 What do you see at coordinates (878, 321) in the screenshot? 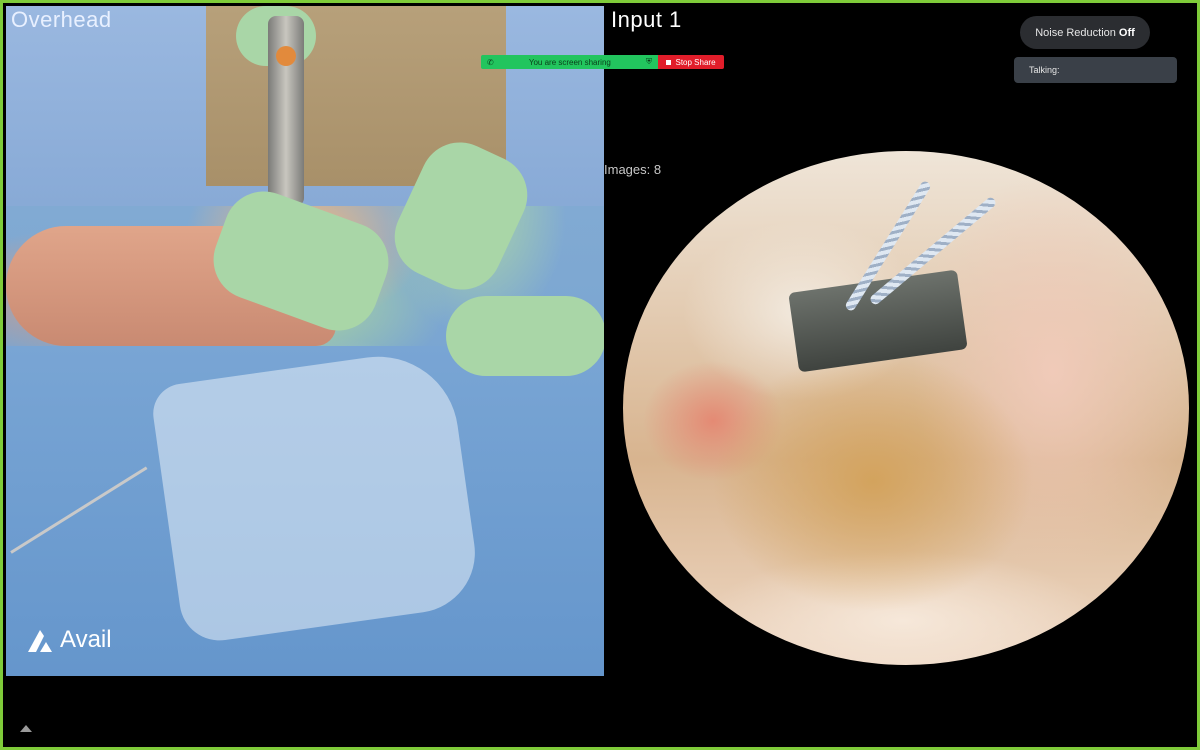
I see `arthroscopic-probe` at bounding box center [878, 321].